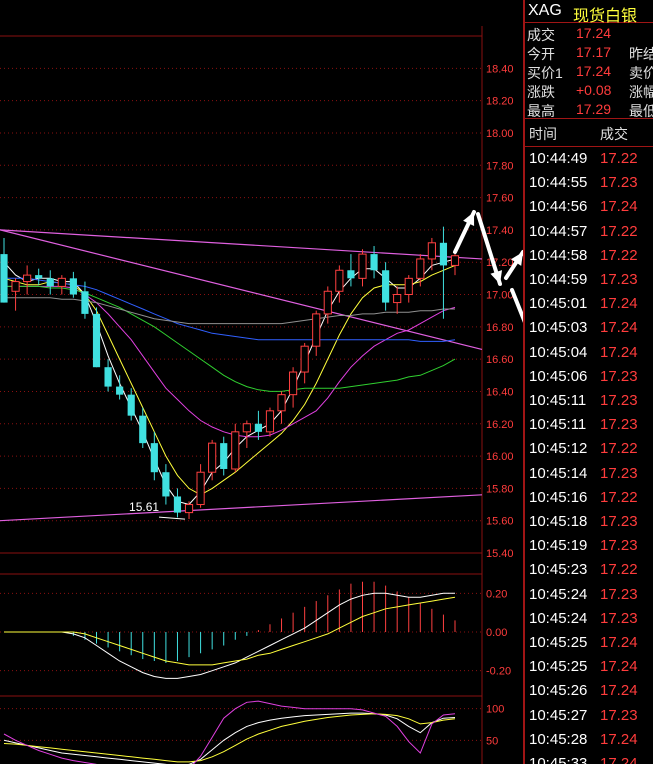 This screenshot has height=764, width=653. I want to click on tick-row: 10:44:58 17.22, so click(589, 257).